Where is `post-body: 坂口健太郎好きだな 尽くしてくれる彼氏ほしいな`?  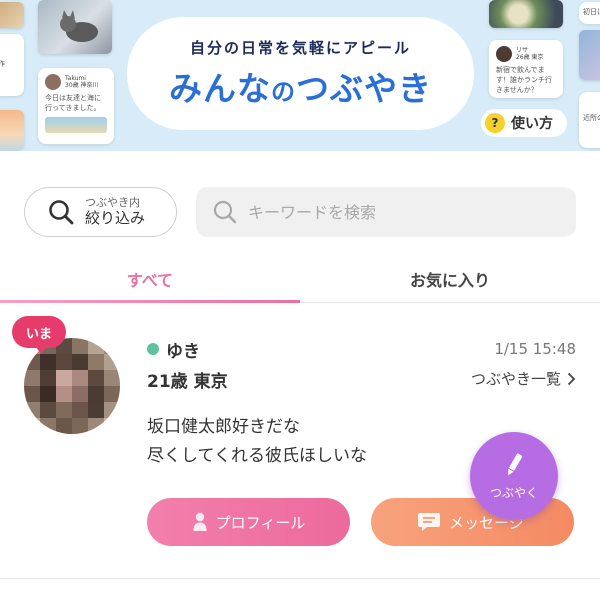
post-body: 坂口健太郎好きだな 尽くしてくれる彼氏ほしいな is located at coordinates (257, 442).